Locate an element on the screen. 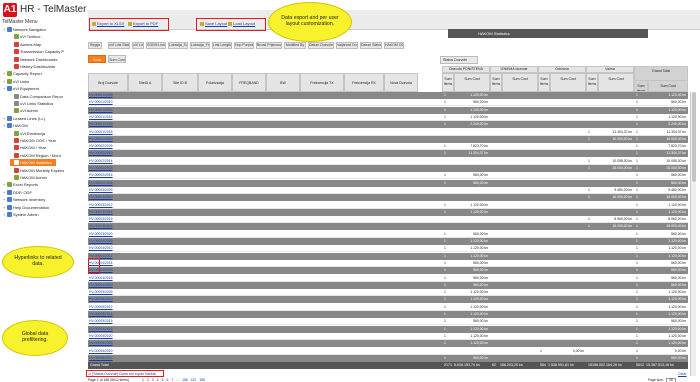  sidebar-item: uVi Toolbox is located at coordinates (25, 36).